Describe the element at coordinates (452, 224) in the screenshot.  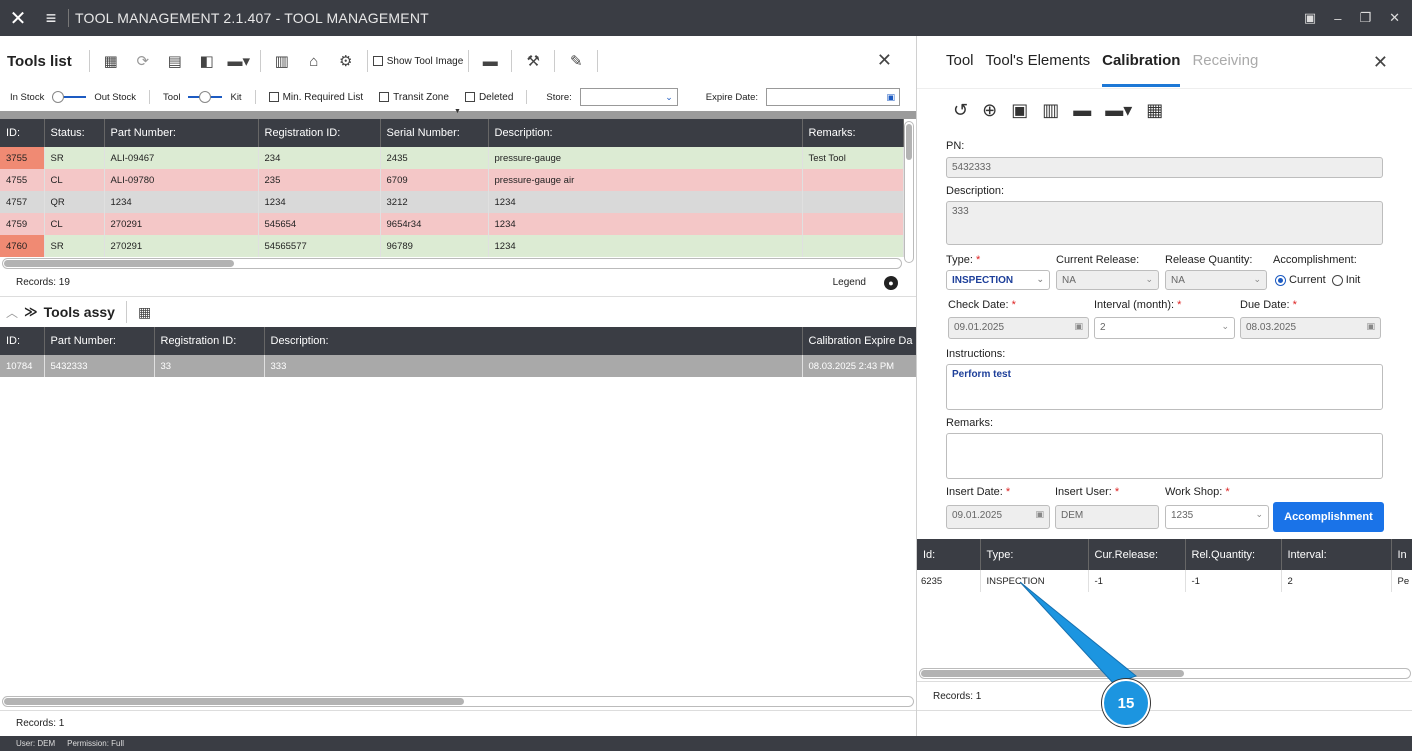
I see `table-row: 4759 CL 270291 545654 9654r34 1234` at that location.